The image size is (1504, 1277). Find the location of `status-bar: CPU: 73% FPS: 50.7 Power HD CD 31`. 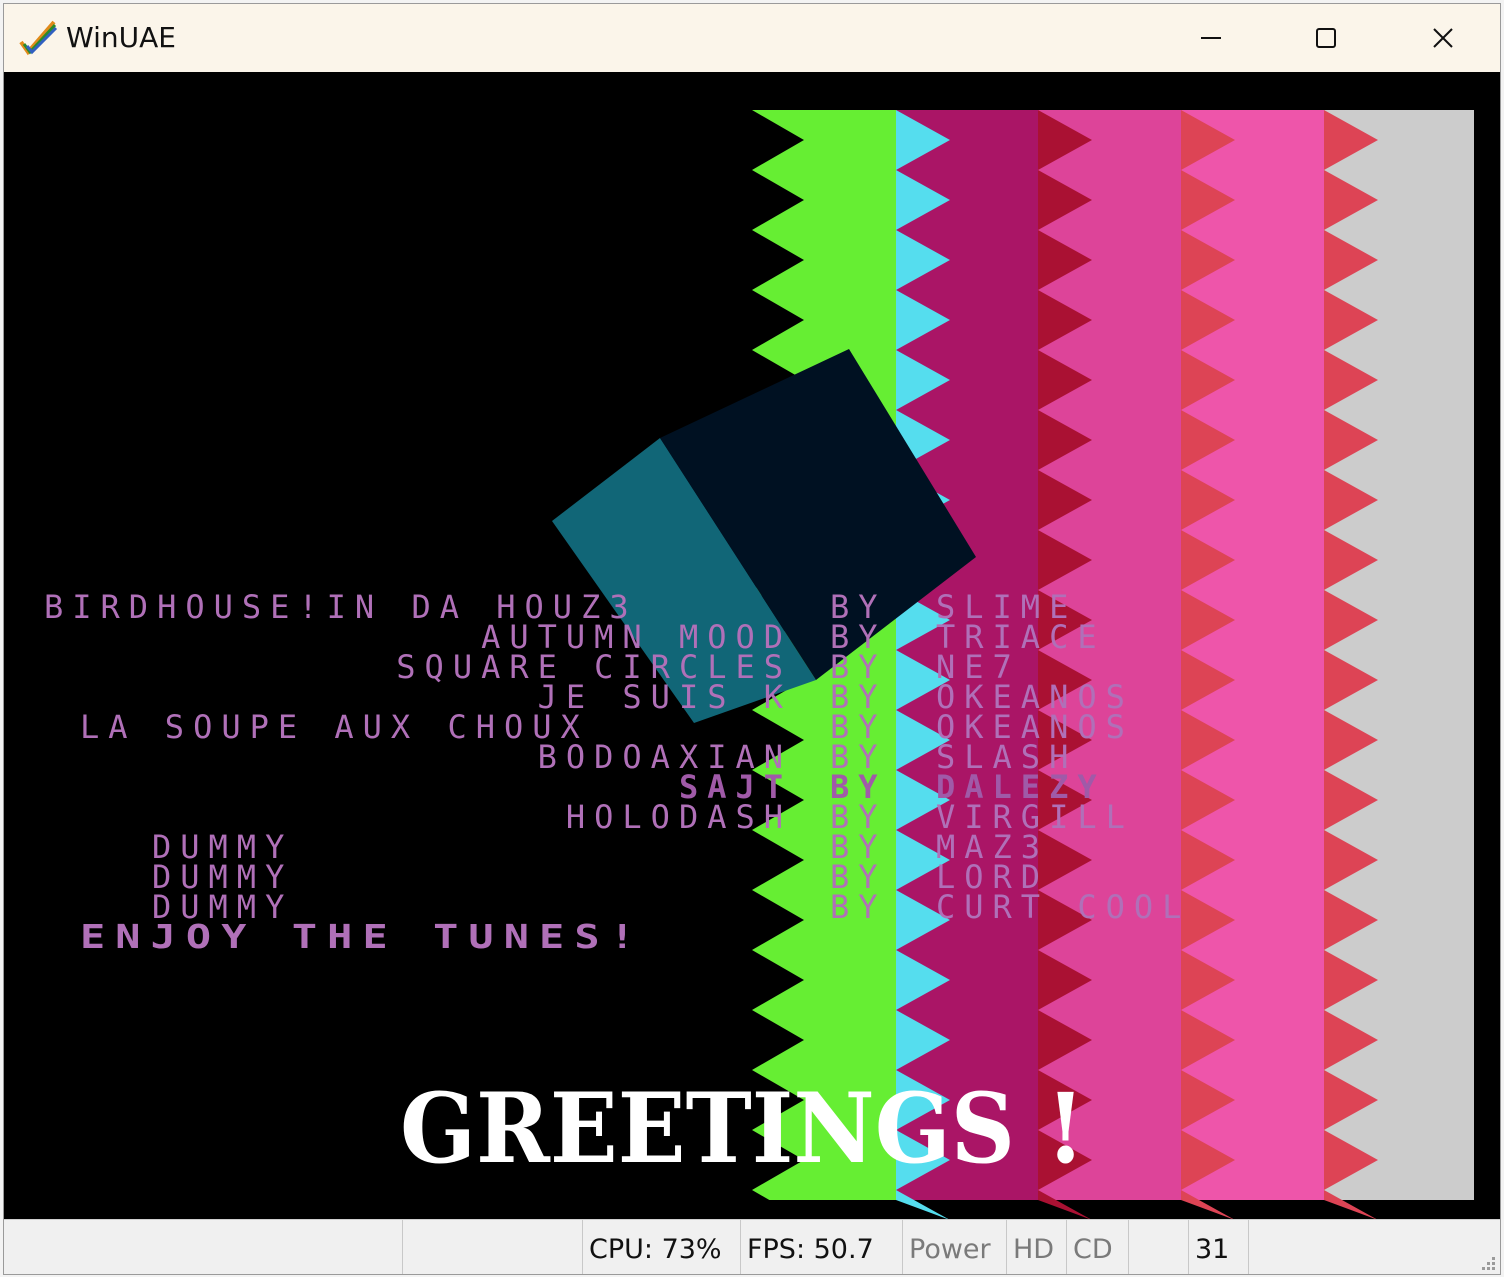

status-bar: CPU: 73% FPS: 50.7 Power HD CD 31 is located at coordinates (752, 1246).